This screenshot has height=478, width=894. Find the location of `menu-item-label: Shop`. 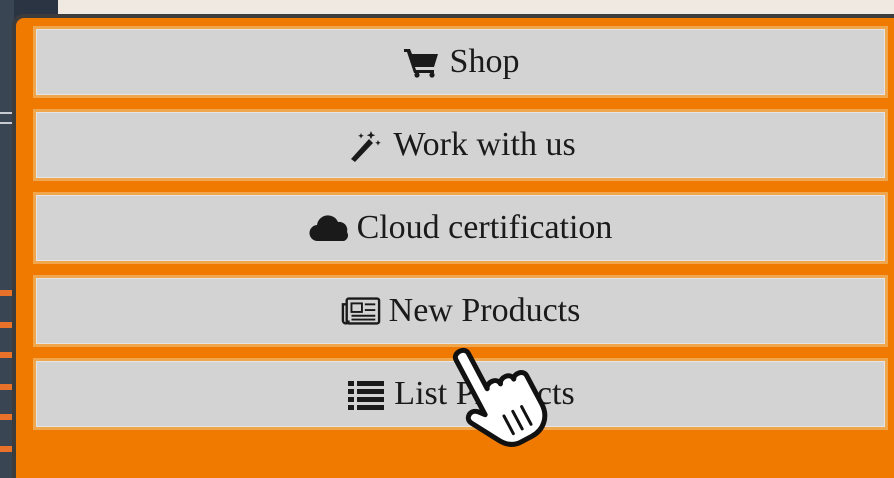

menu-item-label: Shop is located at coordinates (484, 61).